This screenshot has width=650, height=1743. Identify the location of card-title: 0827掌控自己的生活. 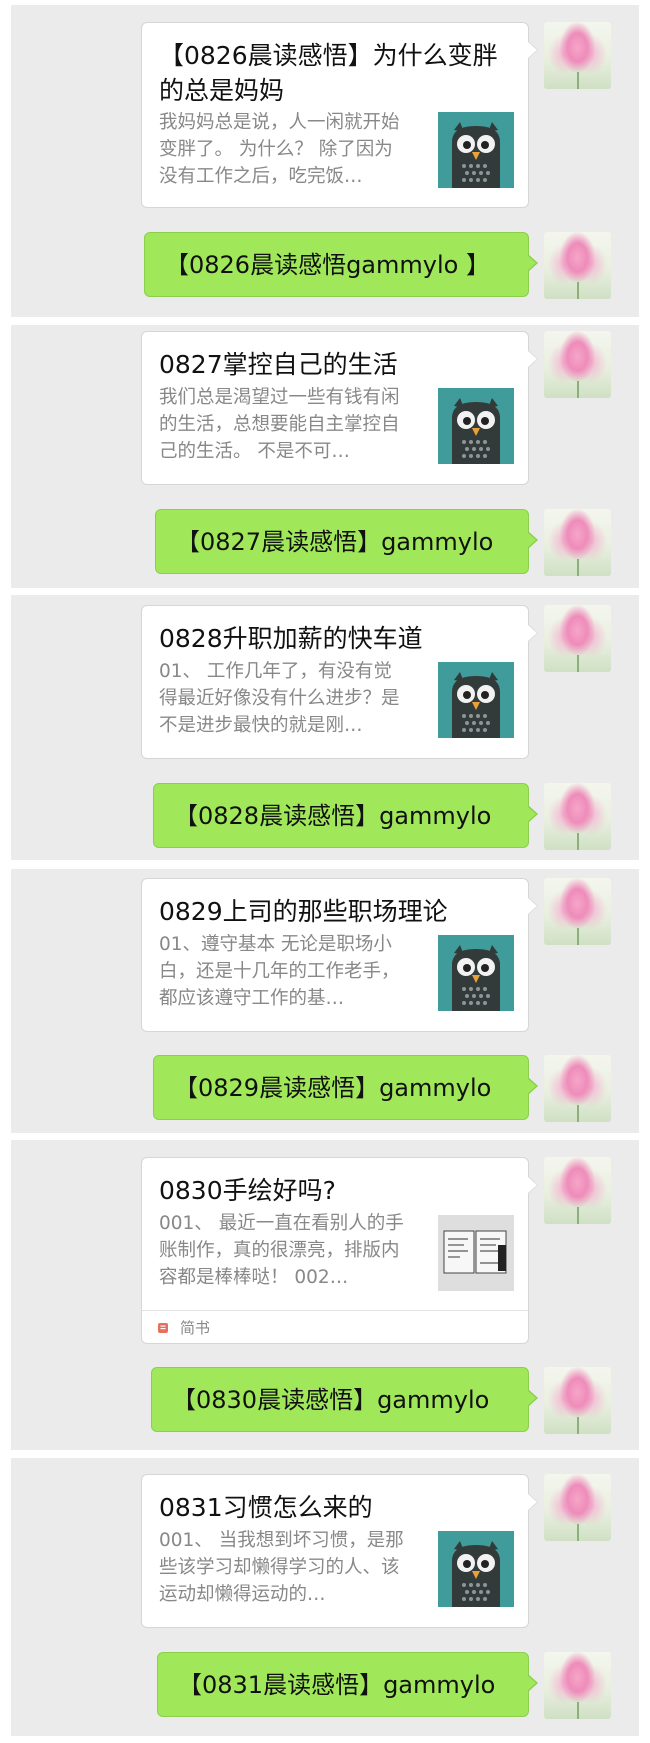
(278, 364).